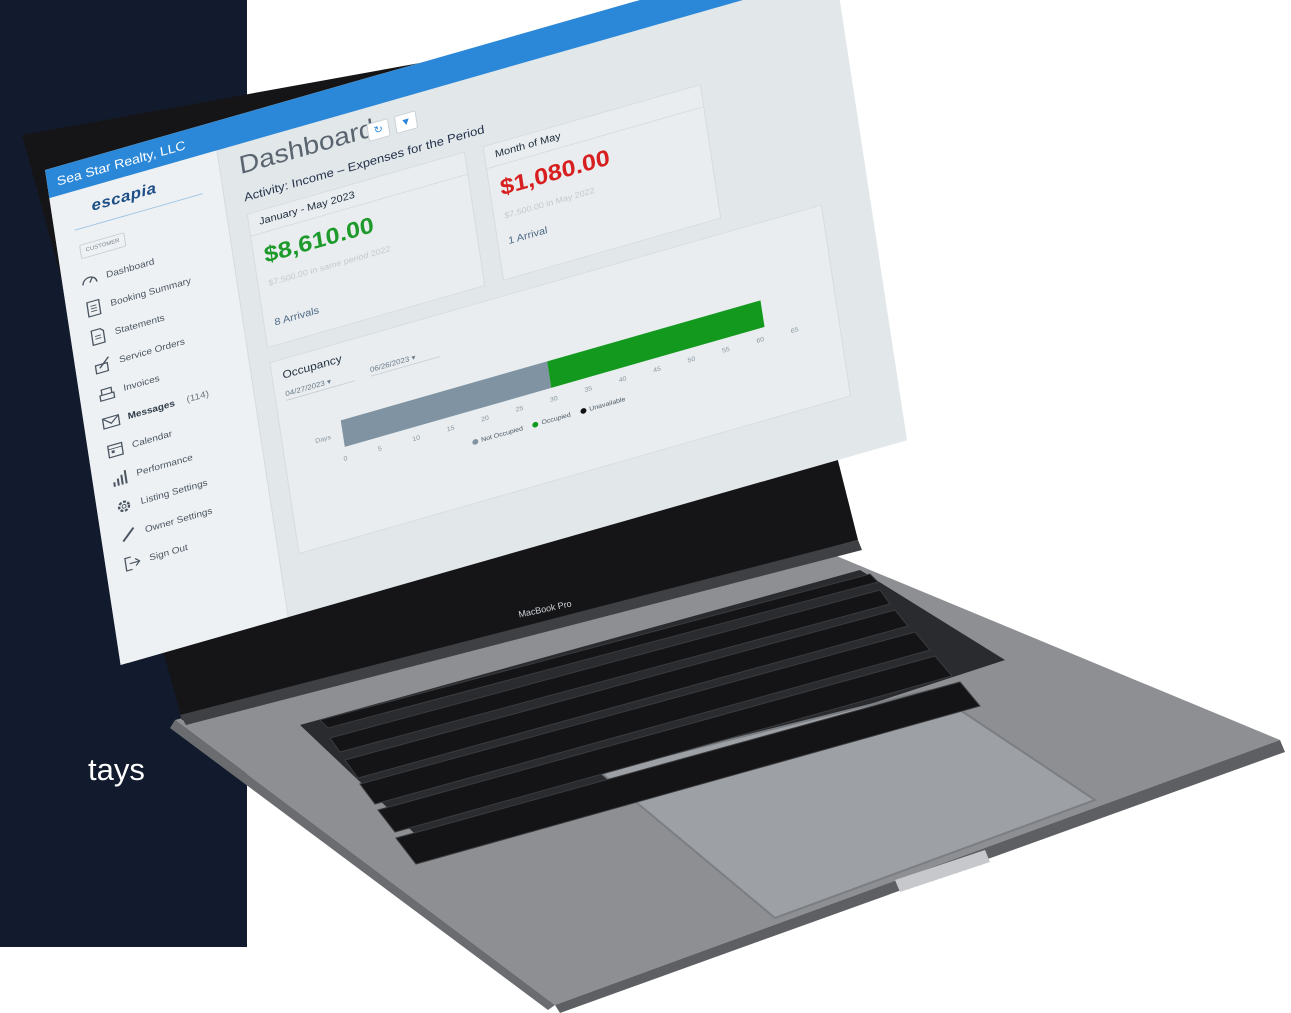 This screenshot has width=1291, height=1013. I want to click on gear-icon, so click(124, 506).